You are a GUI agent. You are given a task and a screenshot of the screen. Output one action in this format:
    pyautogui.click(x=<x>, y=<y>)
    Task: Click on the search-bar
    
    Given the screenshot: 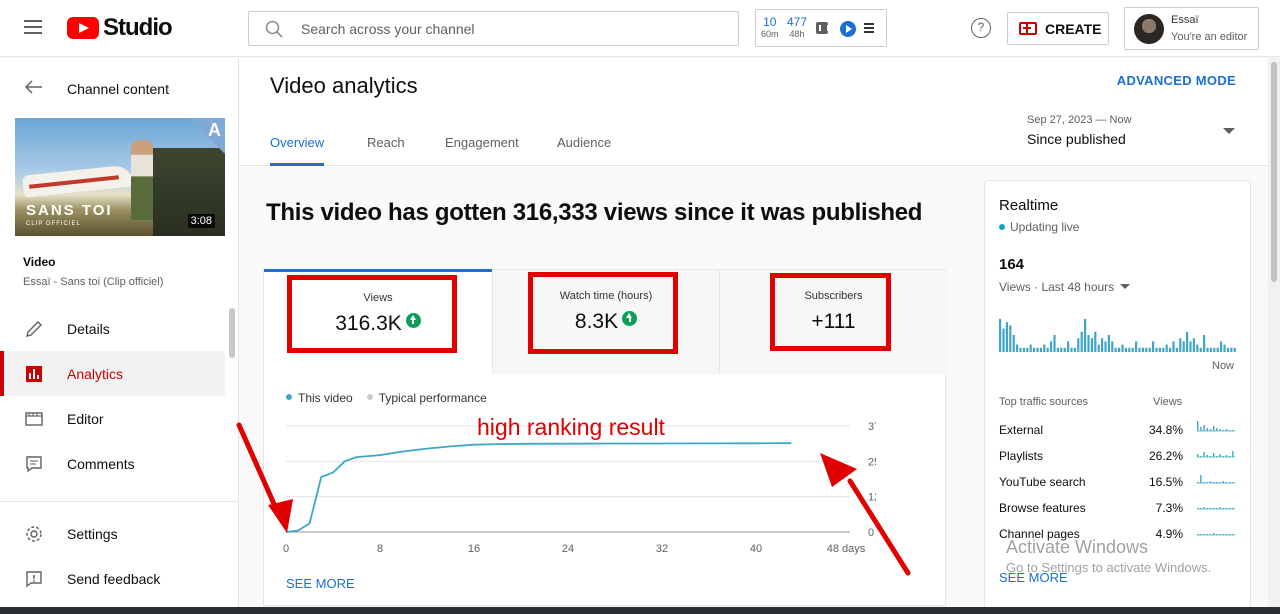 What is the action you would take?
    pyautogui.click(x=493, y=28)
    